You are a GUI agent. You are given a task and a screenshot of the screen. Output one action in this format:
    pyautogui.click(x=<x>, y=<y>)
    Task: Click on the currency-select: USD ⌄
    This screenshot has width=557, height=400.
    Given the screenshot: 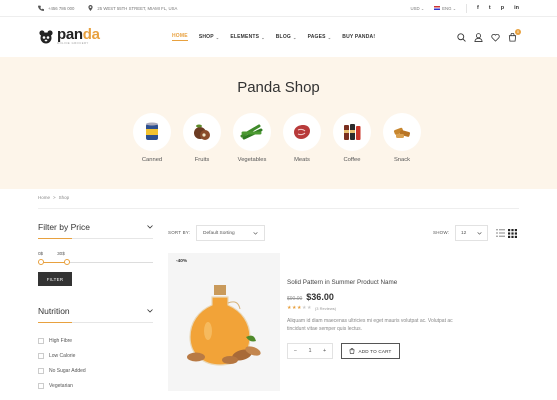 What is the action you would take?
    pyautogui.click(x=418, y=8)
    